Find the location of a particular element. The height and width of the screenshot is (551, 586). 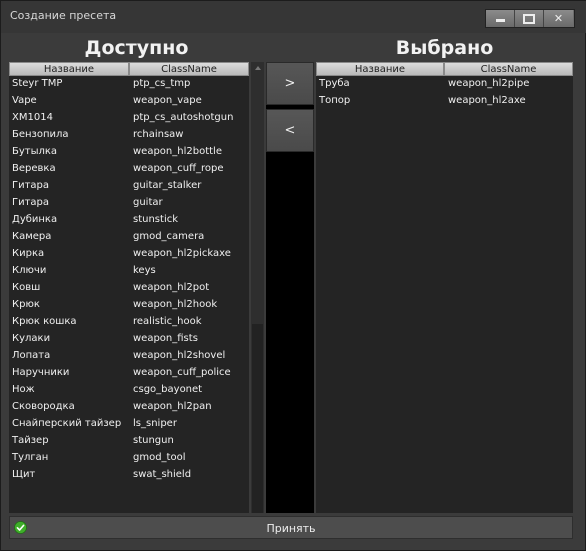

available-row-classname: weapon_vape is located at coordinates (167, 100).